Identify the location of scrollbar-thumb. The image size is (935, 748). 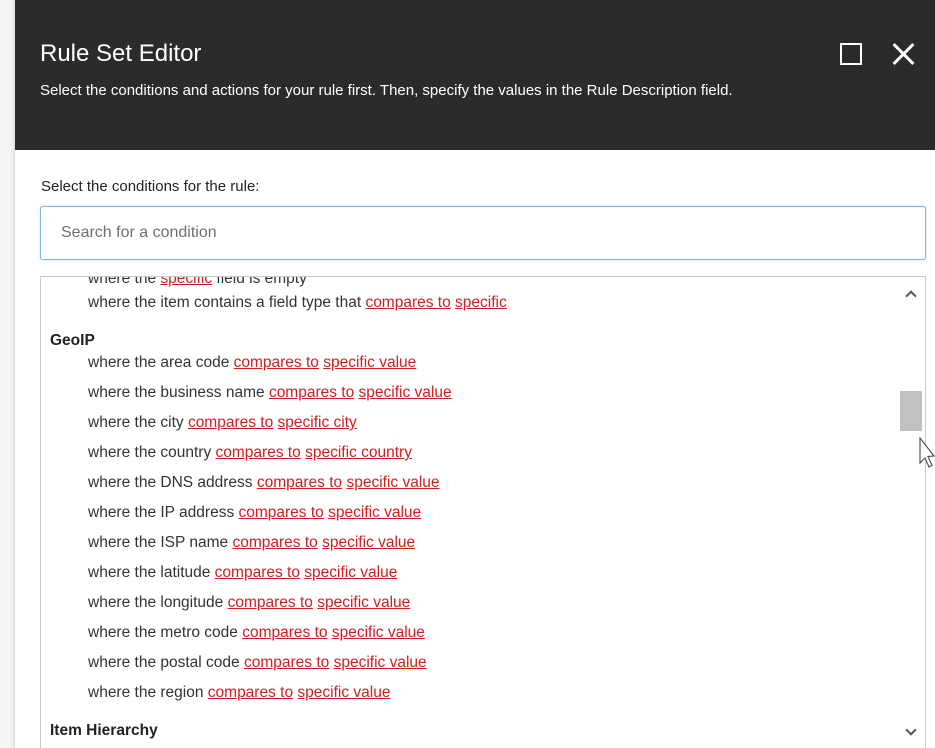
(911, 411).